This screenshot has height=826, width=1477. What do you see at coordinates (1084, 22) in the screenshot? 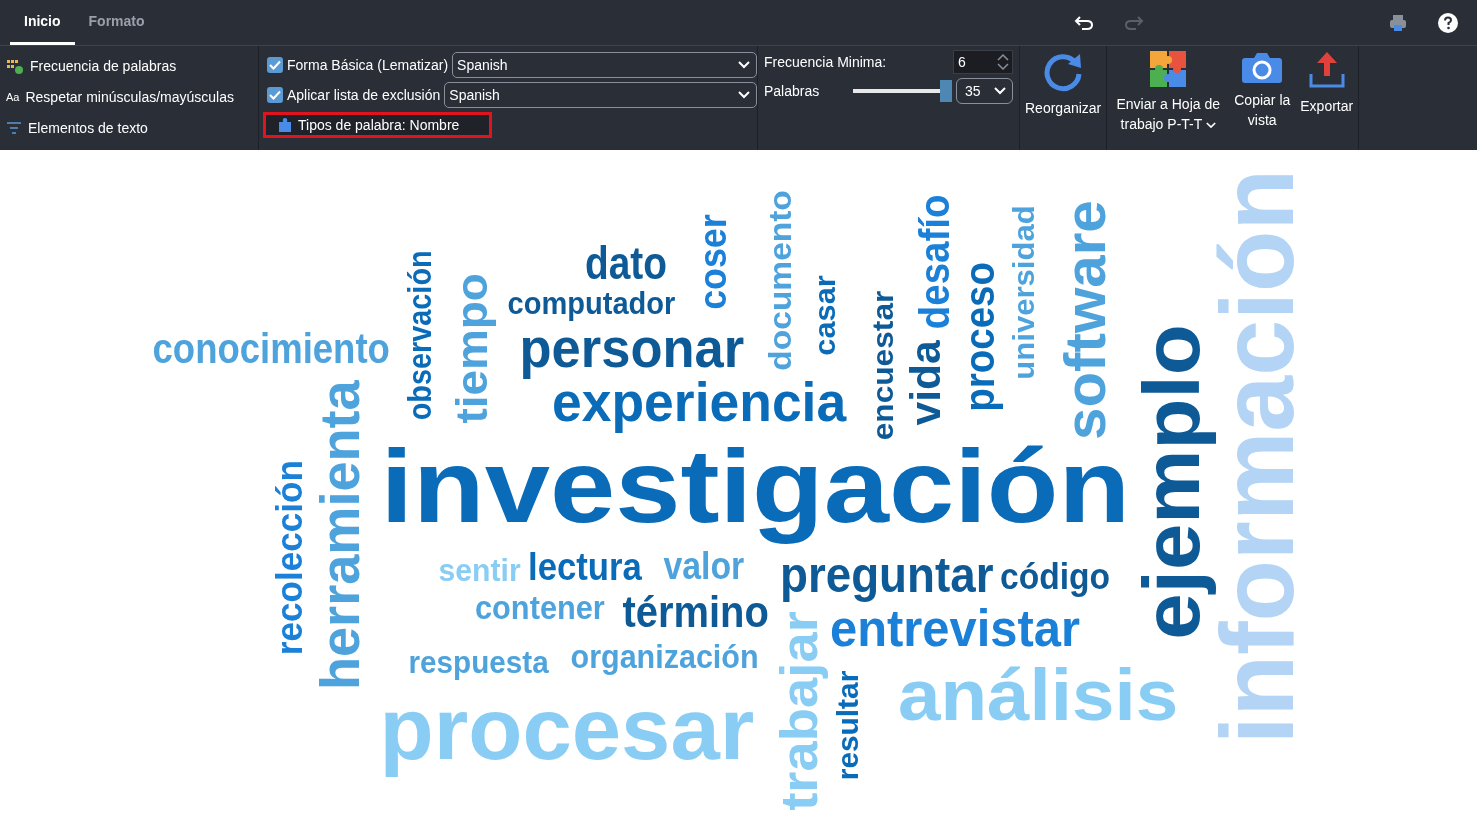
I see `undo-icon` at bounding box center [1084, 22].